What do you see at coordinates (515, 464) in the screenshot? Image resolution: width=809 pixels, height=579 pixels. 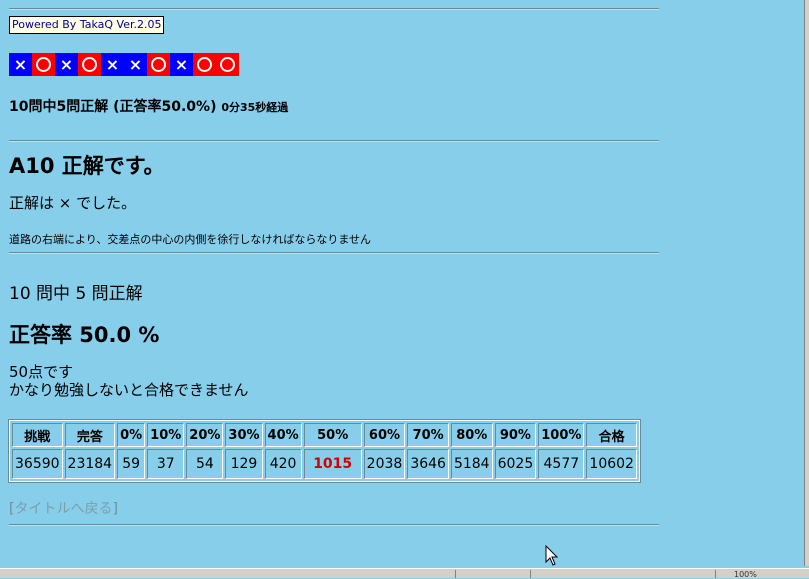 I see `value-cell: 6025` at bounding box center [515, 464].